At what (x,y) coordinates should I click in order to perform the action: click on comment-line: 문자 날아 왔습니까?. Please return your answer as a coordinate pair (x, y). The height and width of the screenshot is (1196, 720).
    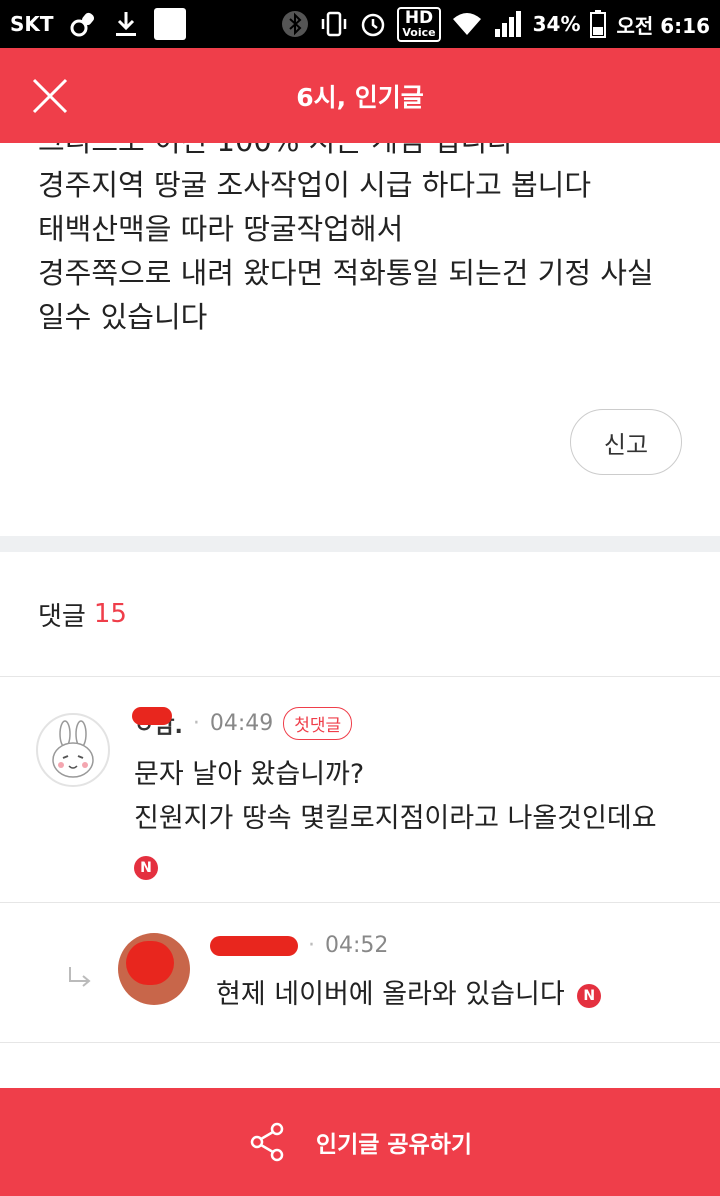
    Looking at the image, I should click on (249, 774).